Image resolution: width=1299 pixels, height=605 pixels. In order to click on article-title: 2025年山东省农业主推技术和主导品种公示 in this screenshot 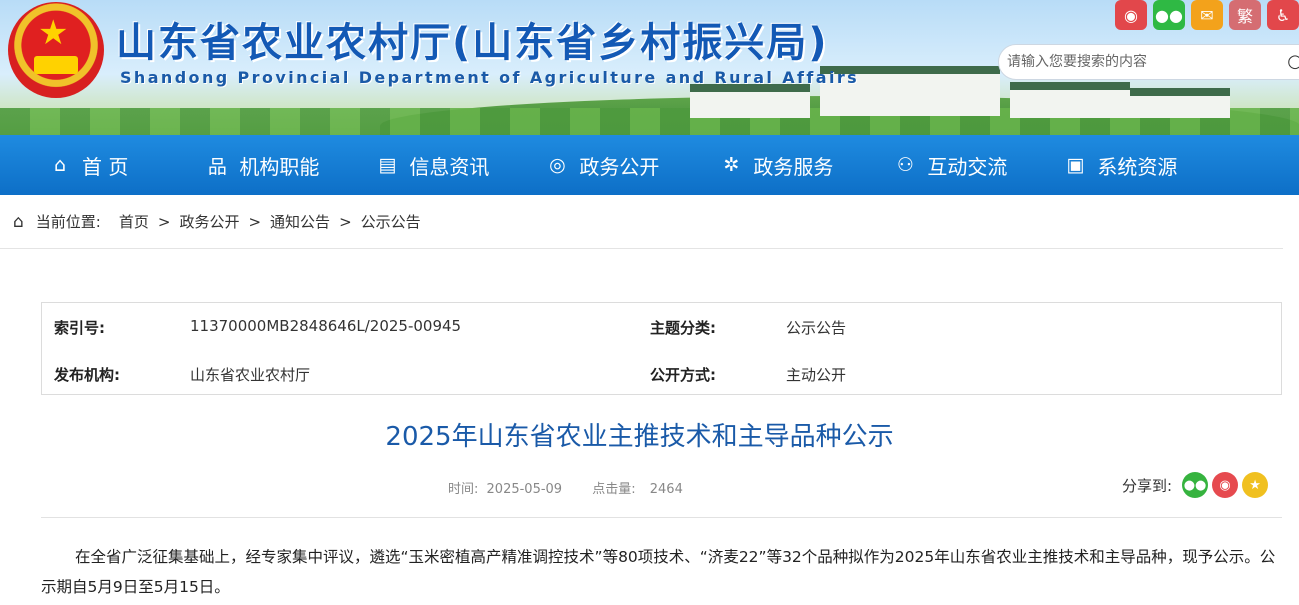, I will do `click(639, 437)`.